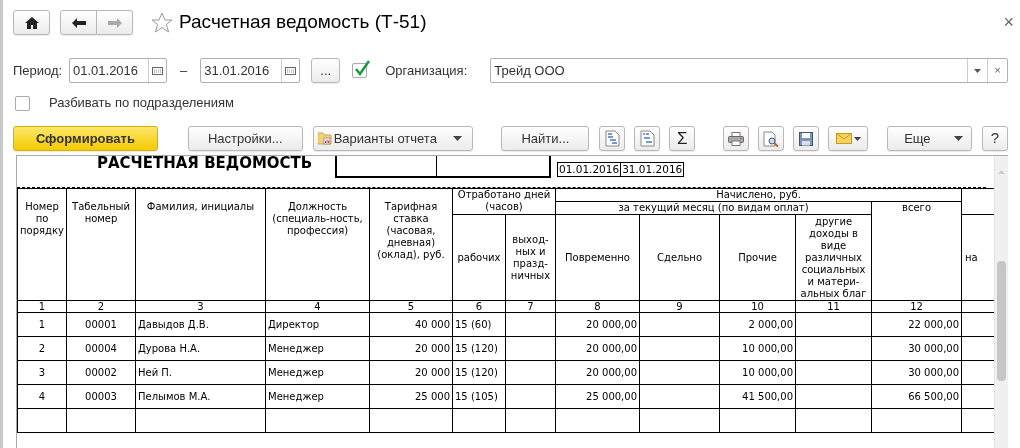  I want to click on table-cell: 3, so click(42, 372).